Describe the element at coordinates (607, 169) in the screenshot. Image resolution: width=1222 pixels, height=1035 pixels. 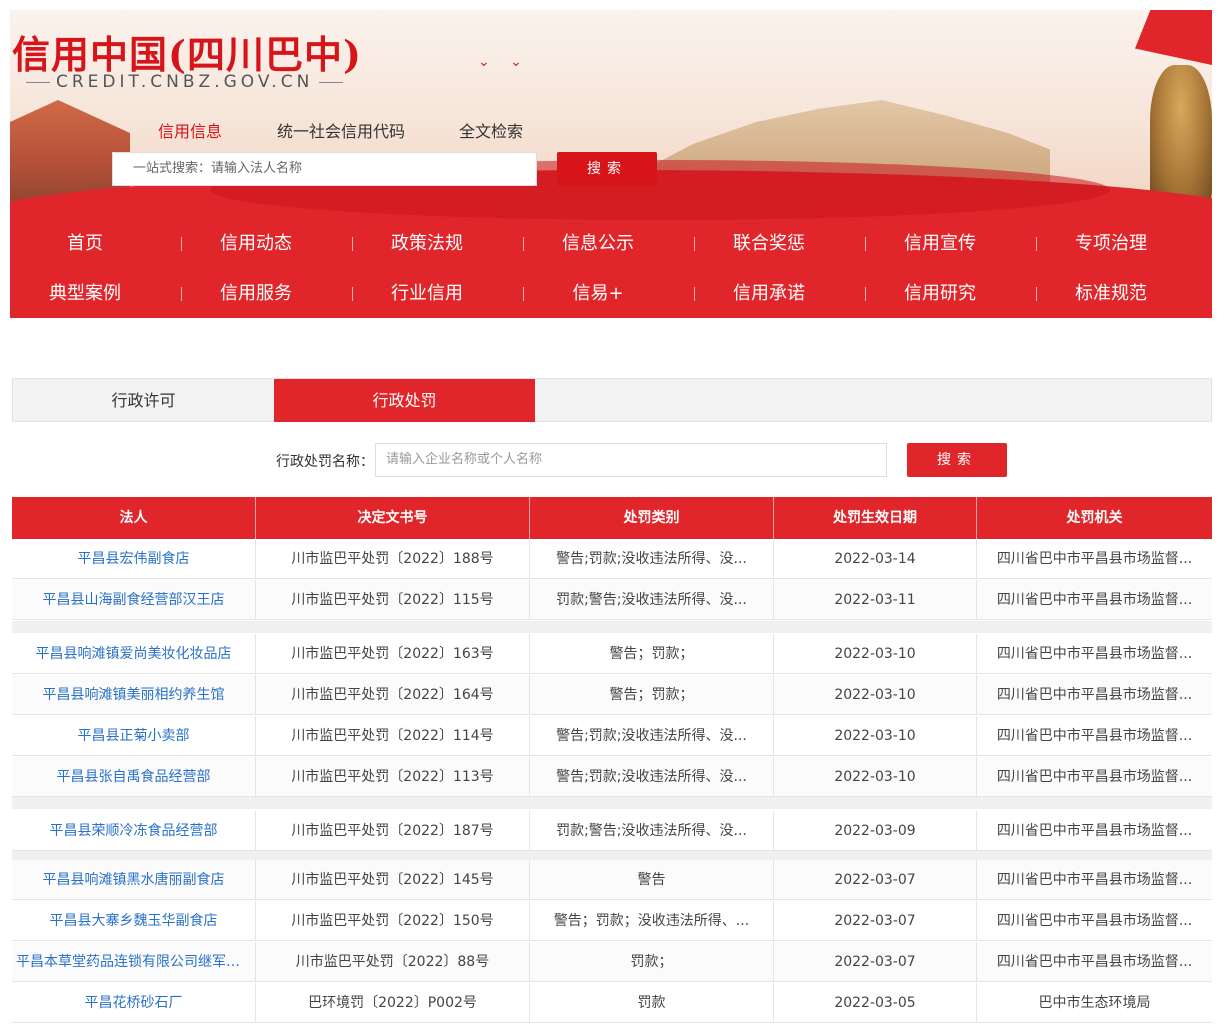
I see `global-search-button: 搜索` at that location.